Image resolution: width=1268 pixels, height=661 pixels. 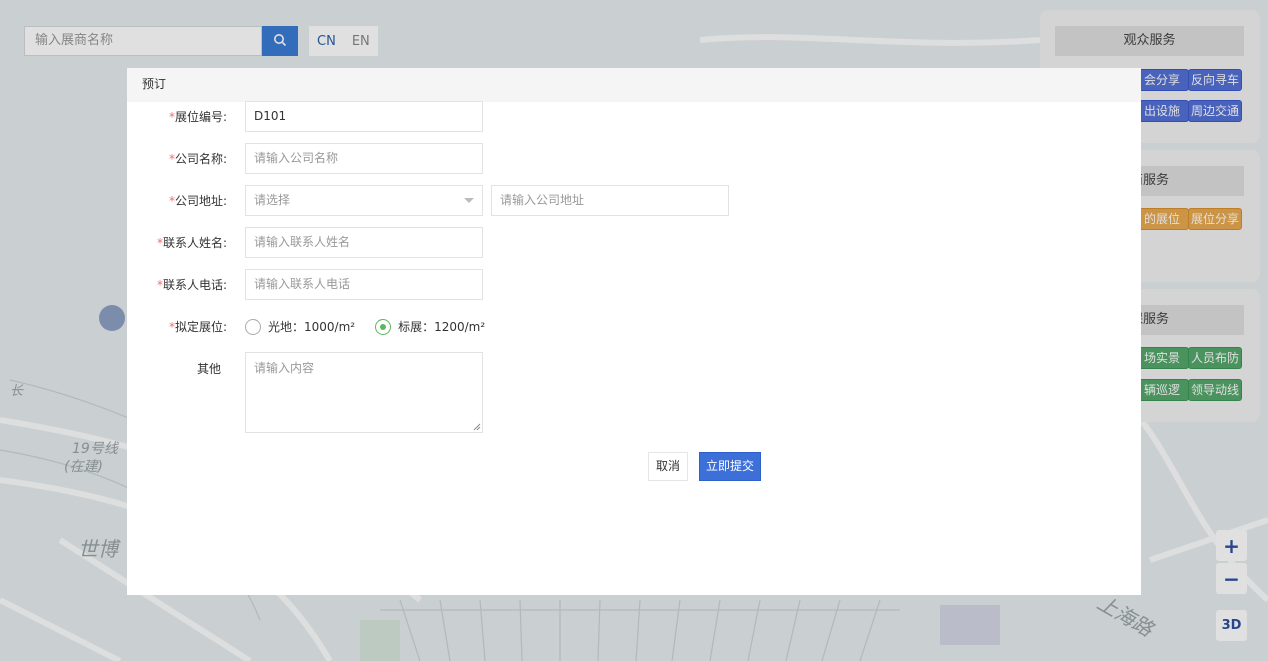 What do you see at coordinates (442, 327) in the screenshot?
I see `radio-label: 标展：1200/m²` at bounding box center [442, 327].